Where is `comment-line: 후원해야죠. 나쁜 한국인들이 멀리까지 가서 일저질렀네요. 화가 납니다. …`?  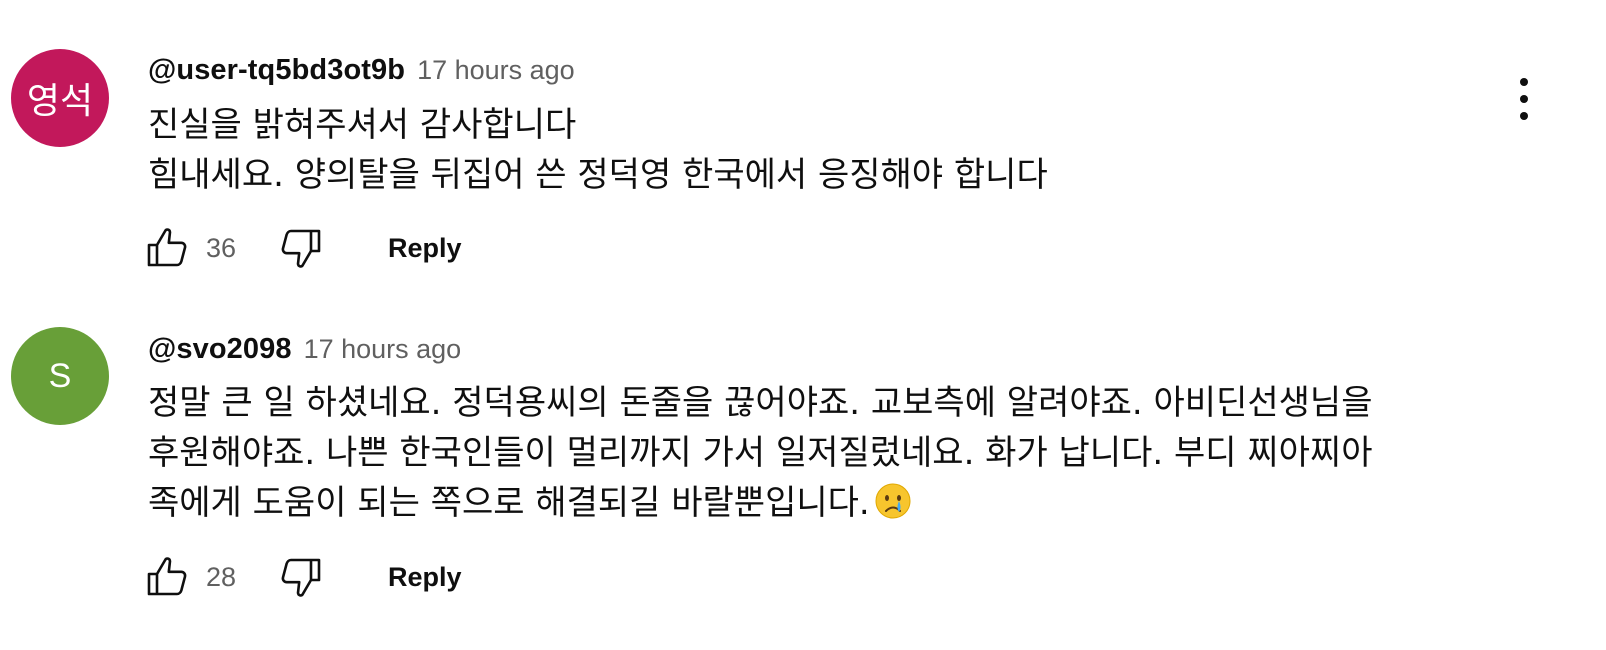 comment-line: 후원해야죠. 나쁜 한국인들이 멀리까지 가서 일저질렀네요. 화가 납니다. … is located at coordinates (760, 453).